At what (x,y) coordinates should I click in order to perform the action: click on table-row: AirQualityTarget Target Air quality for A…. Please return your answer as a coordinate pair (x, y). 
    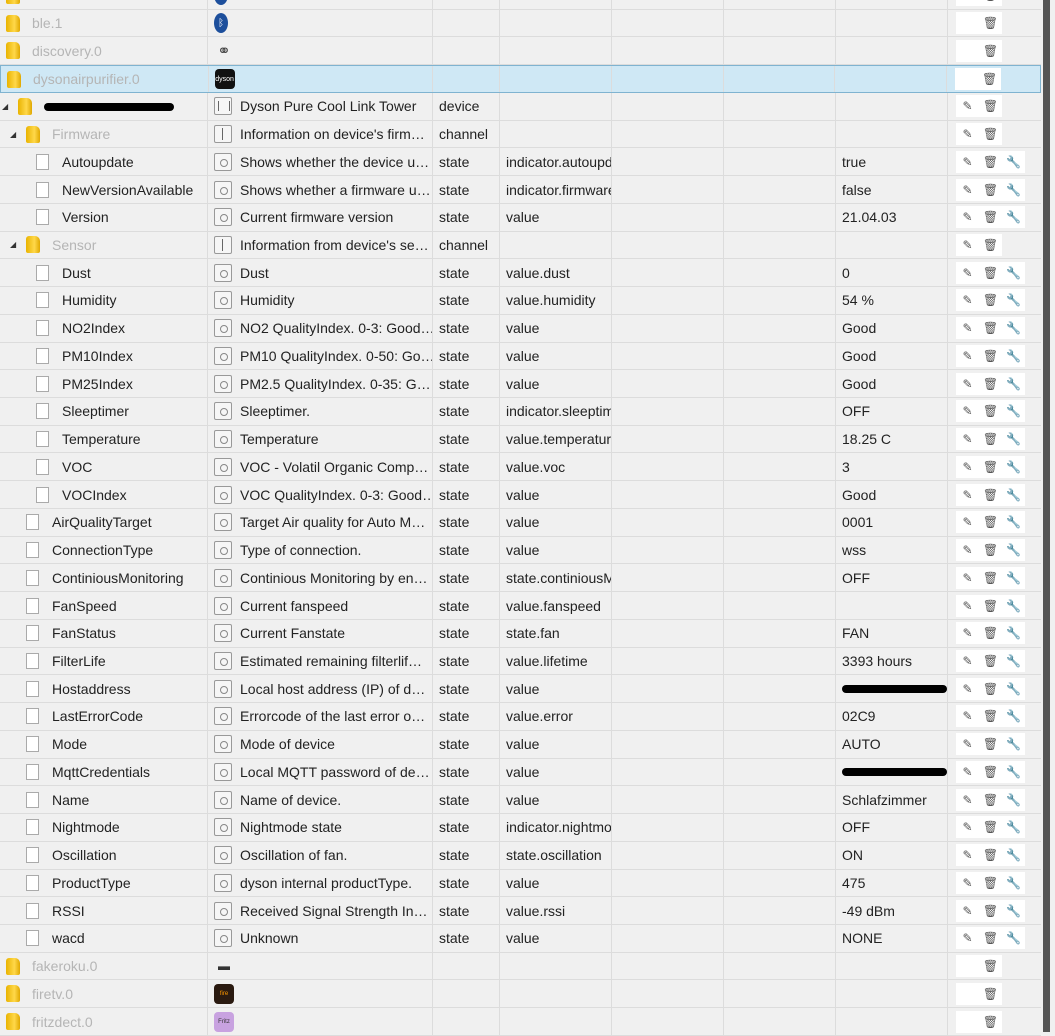
    Looking at the image, I should click on (520, 522).